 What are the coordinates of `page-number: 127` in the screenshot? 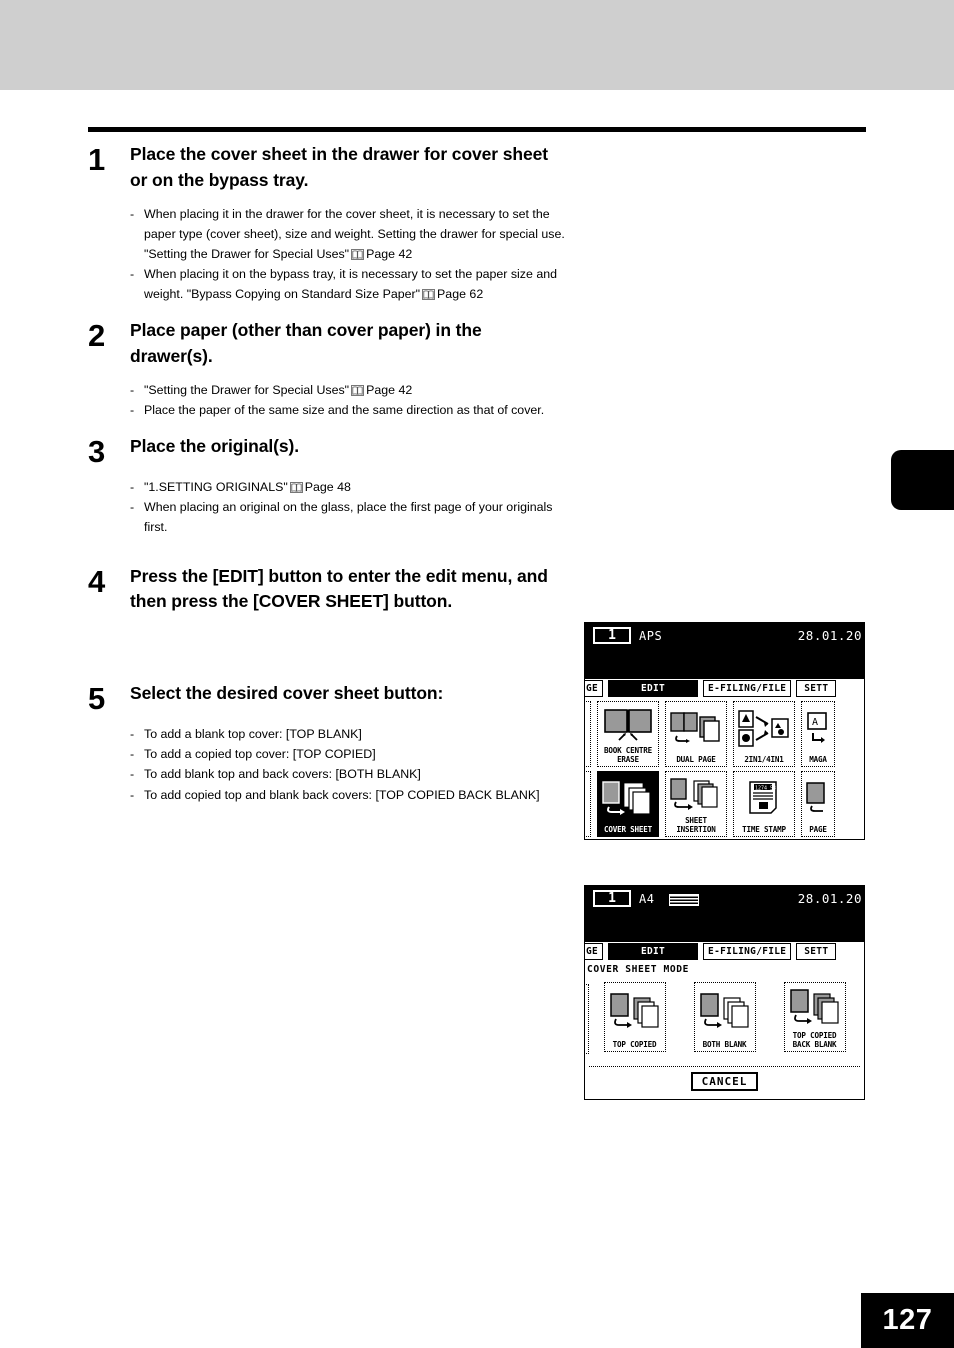 It's located at (907, 1320).